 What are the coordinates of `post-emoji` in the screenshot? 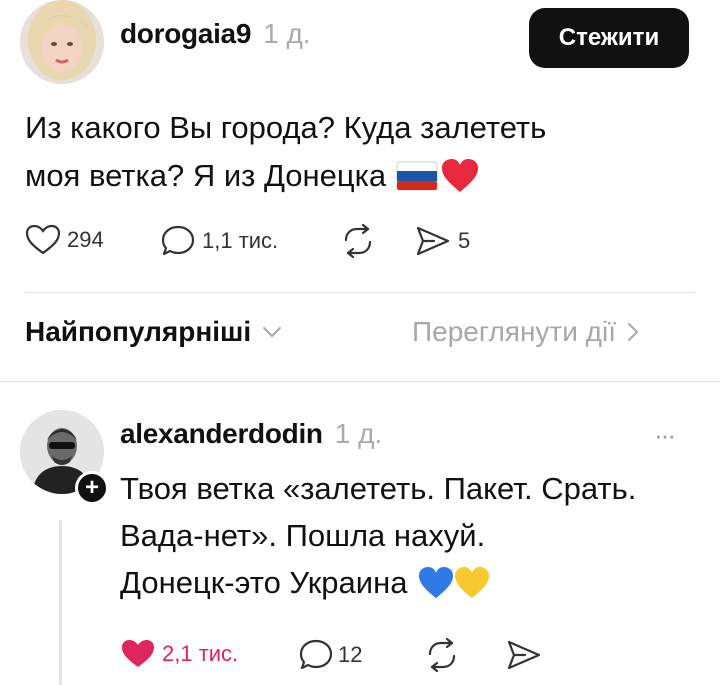 It's located at (438, 176).